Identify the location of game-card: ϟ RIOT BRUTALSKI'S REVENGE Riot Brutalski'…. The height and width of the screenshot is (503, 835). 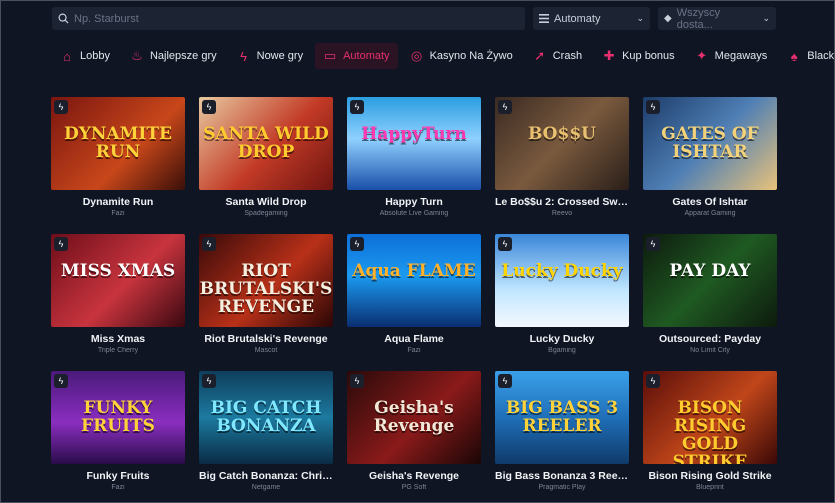
(266, 296).